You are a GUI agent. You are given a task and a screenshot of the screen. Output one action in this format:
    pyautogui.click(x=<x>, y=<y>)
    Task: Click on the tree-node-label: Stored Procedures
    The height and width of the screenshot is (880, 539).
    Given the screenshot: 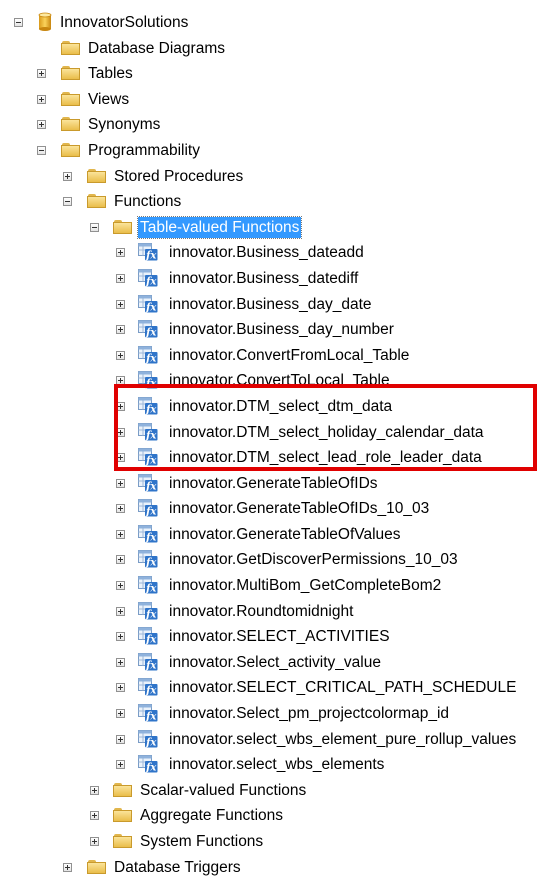 What is the action you would take?
    pyautogui.click(x=178, y=177)
    